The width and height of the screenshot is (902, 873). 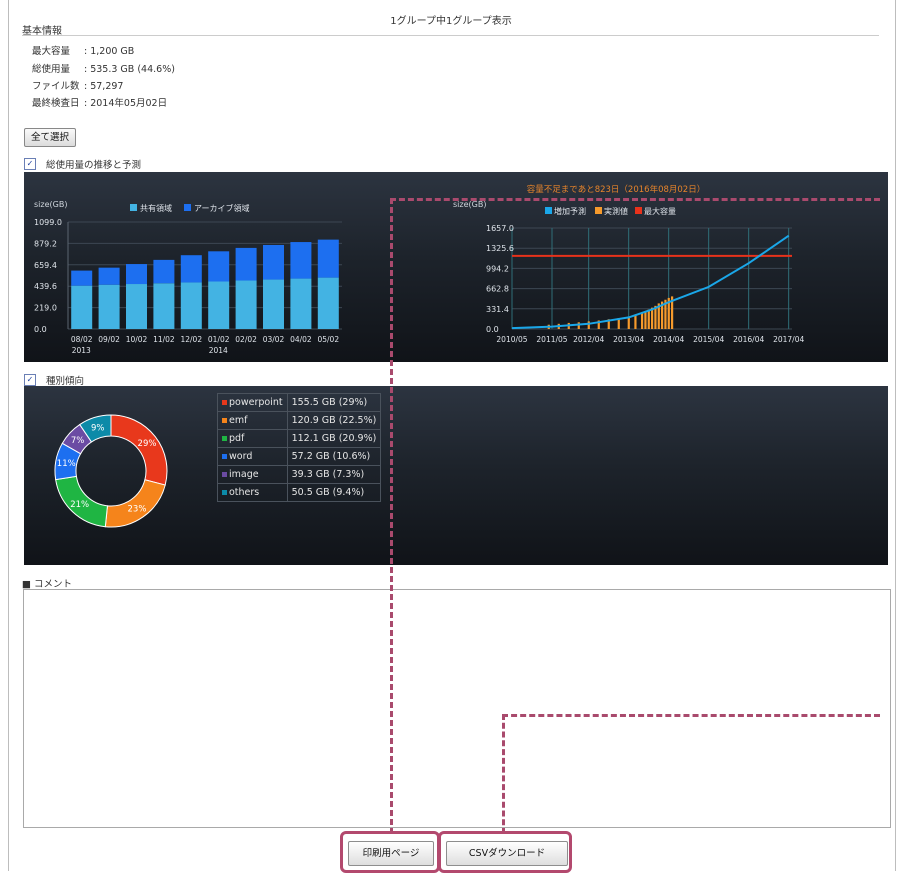 I want to click on legend-row: emf 120.9 GB (22.5%), so click(x=299, y=420).